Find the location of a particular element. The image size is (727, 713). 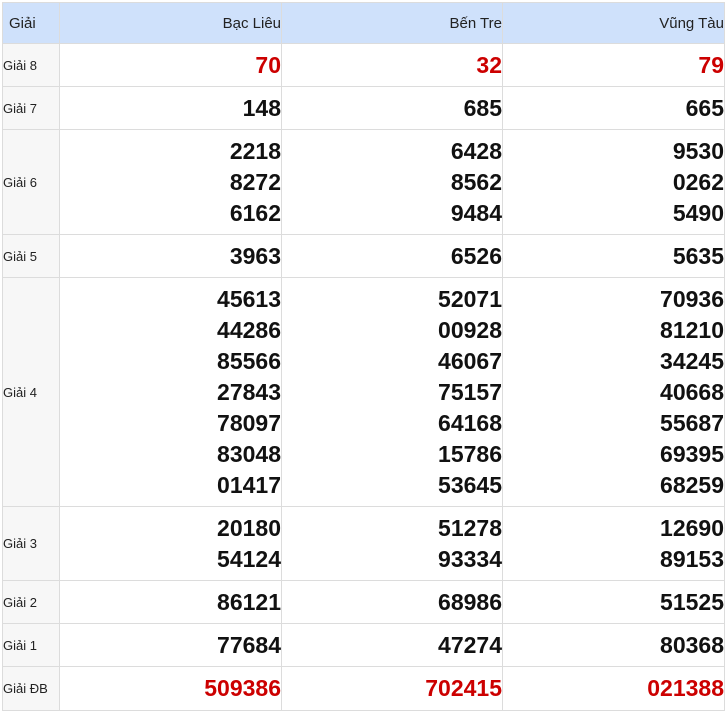

result-number: 52071 is located at coordinates (392, 299).